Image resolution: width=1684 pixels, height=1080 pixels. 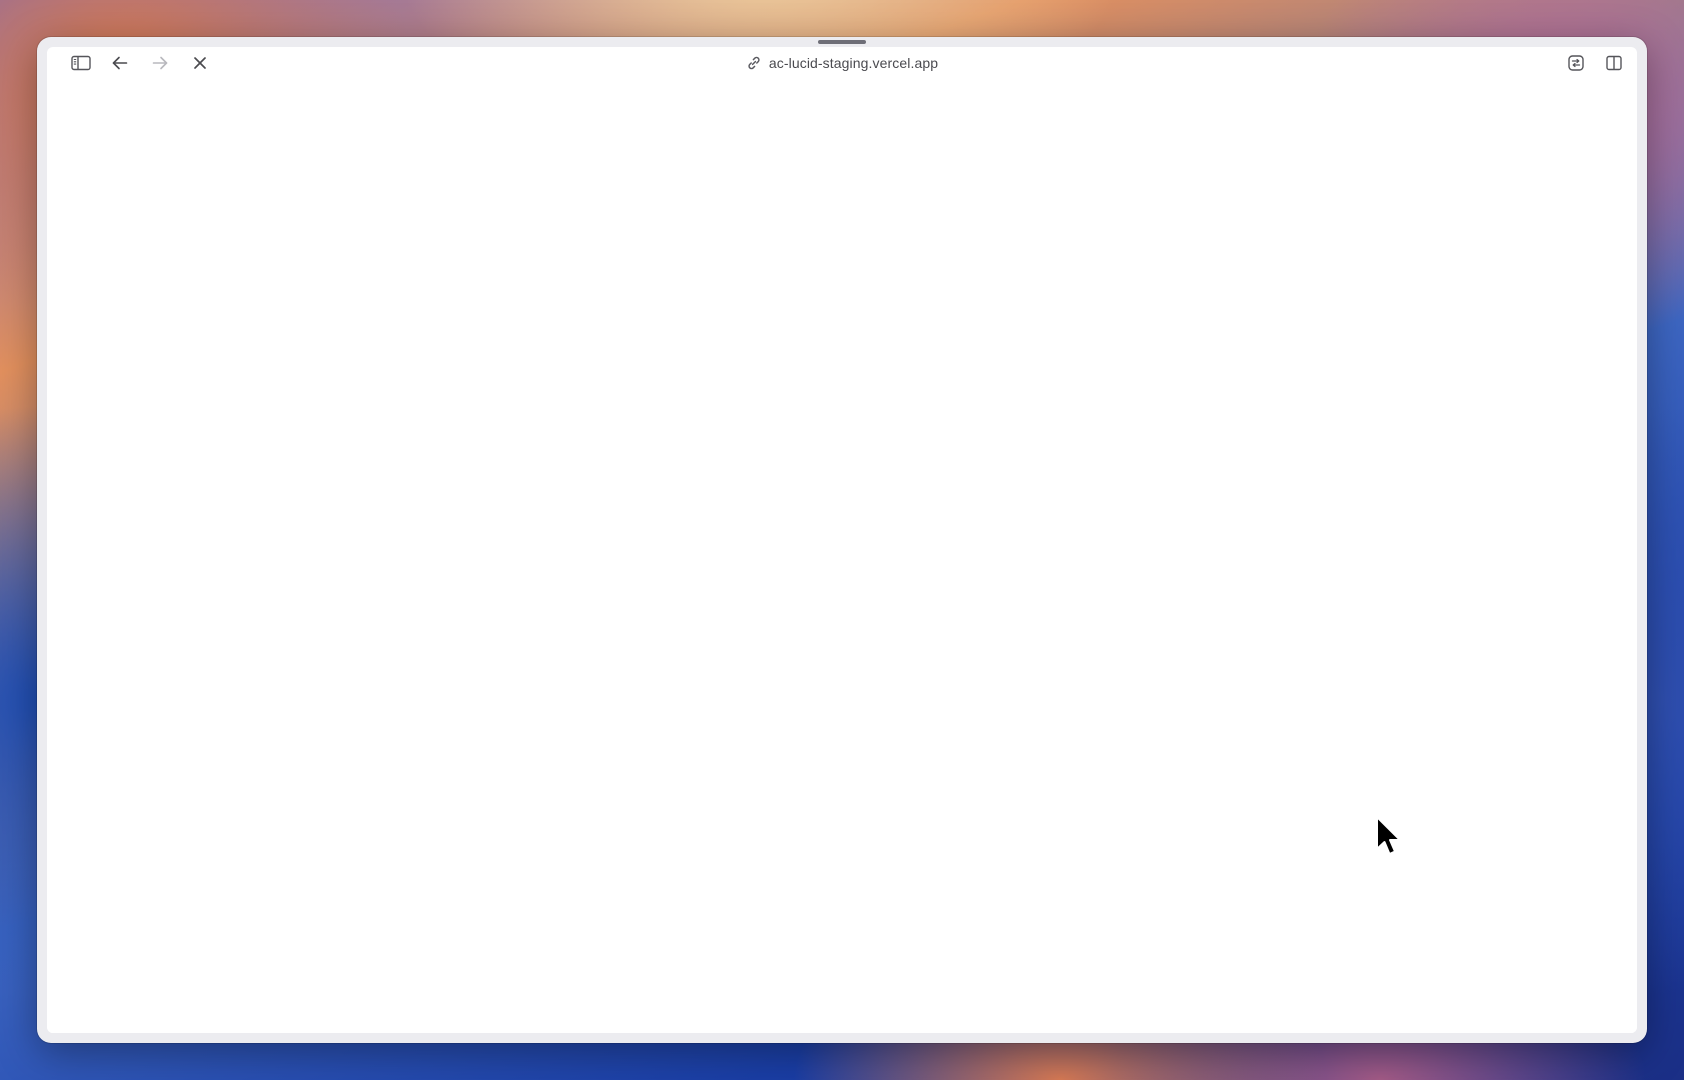 I want to click on browser-toolbar: ac-lucid-staging.vercel.app, so click(x=842, y=62).